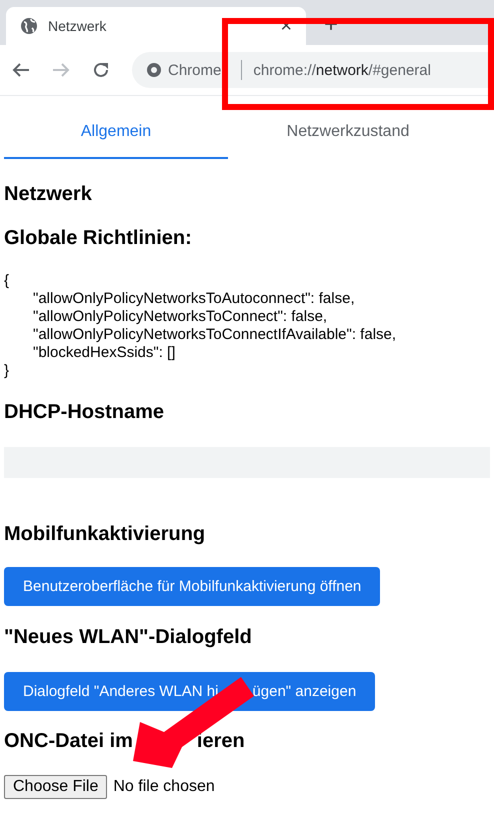 This screenshot has height=822, width=494. What do you see at coordinates (342, 70) in the screenshot?
I see `url-text: chrome://network/#general` at bounding box center [342, 70].